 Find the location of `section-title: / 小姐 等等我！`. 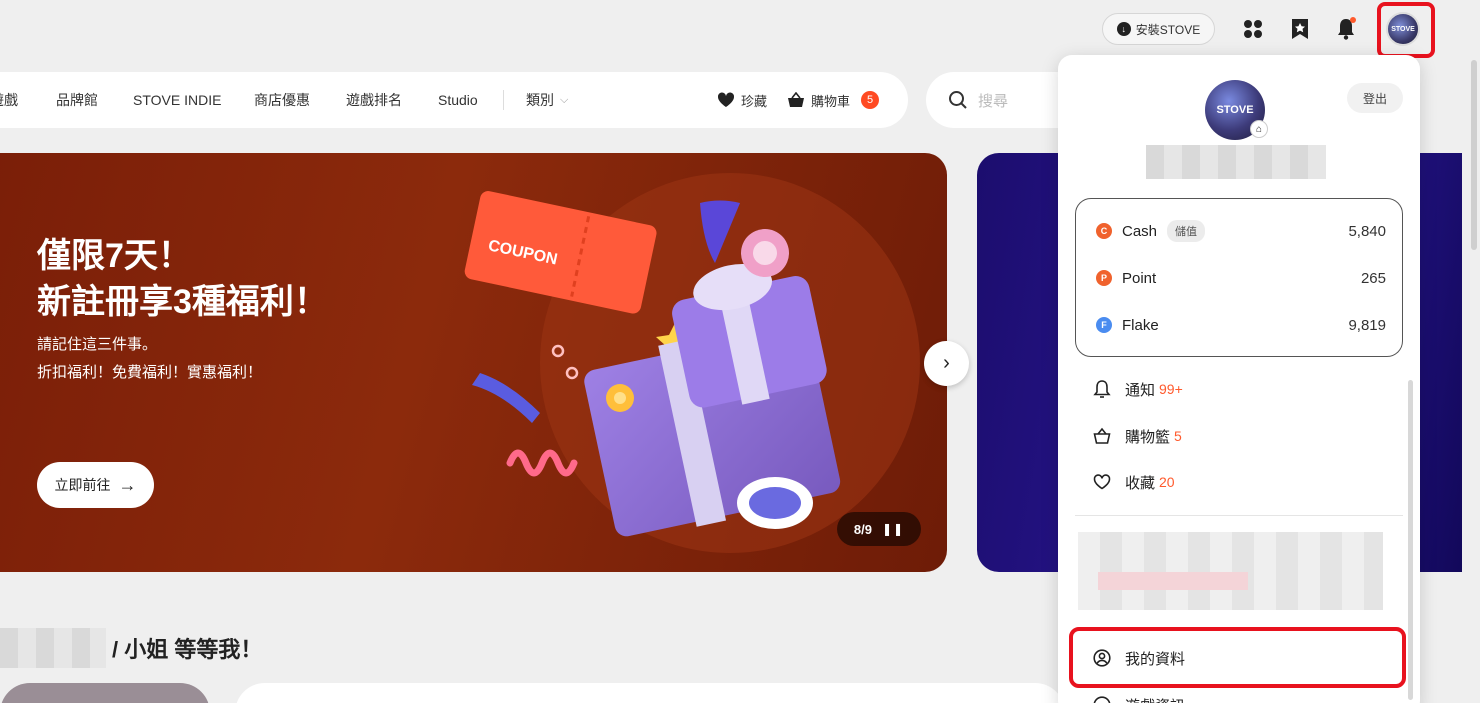

section-title: / 小姐 等等我！ is located at coordinates (131, 648).